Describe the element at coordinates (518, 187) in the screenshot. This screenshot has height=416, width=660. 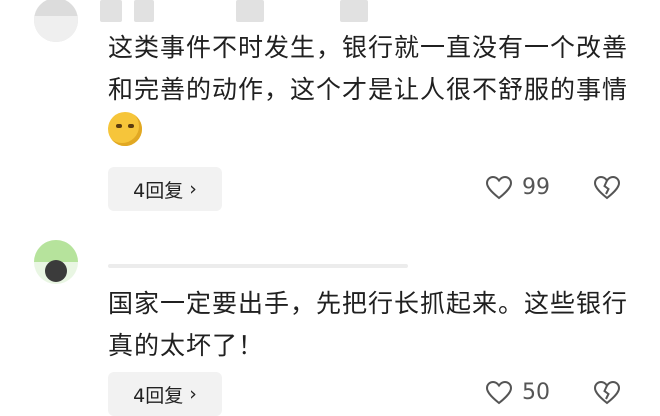
I see `like-button: 99` at that location.